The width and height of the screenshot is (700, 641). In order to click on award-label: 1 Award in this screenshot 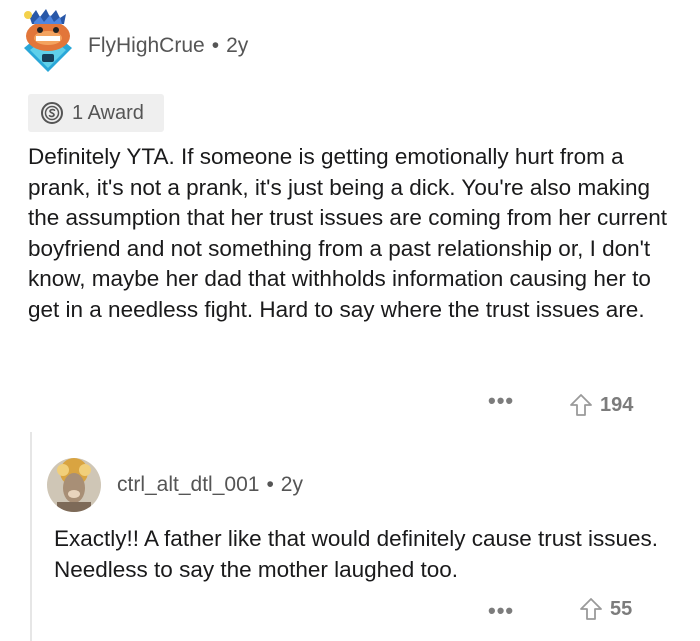, I will do `click(108, 112)`.